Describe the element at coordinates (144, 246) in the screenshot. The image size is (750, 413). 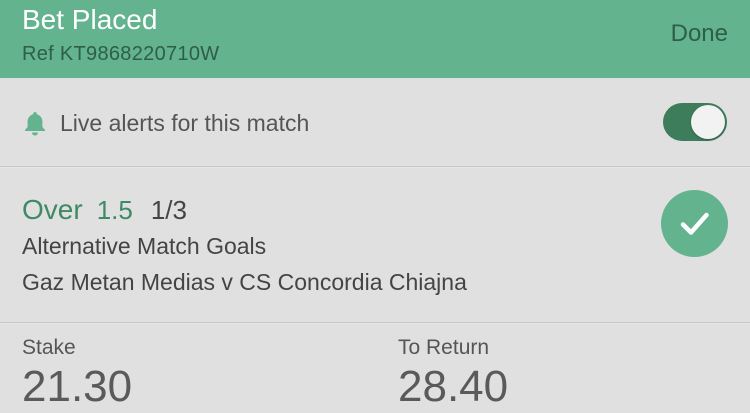
I see `market-name: Alternative Match Goals` at that location.